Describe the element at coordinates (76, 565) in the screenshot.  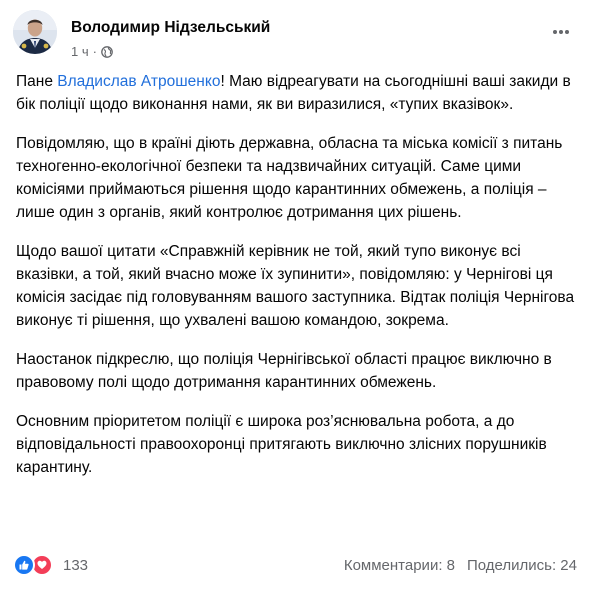
I see `reaction-count: 133` at that location.